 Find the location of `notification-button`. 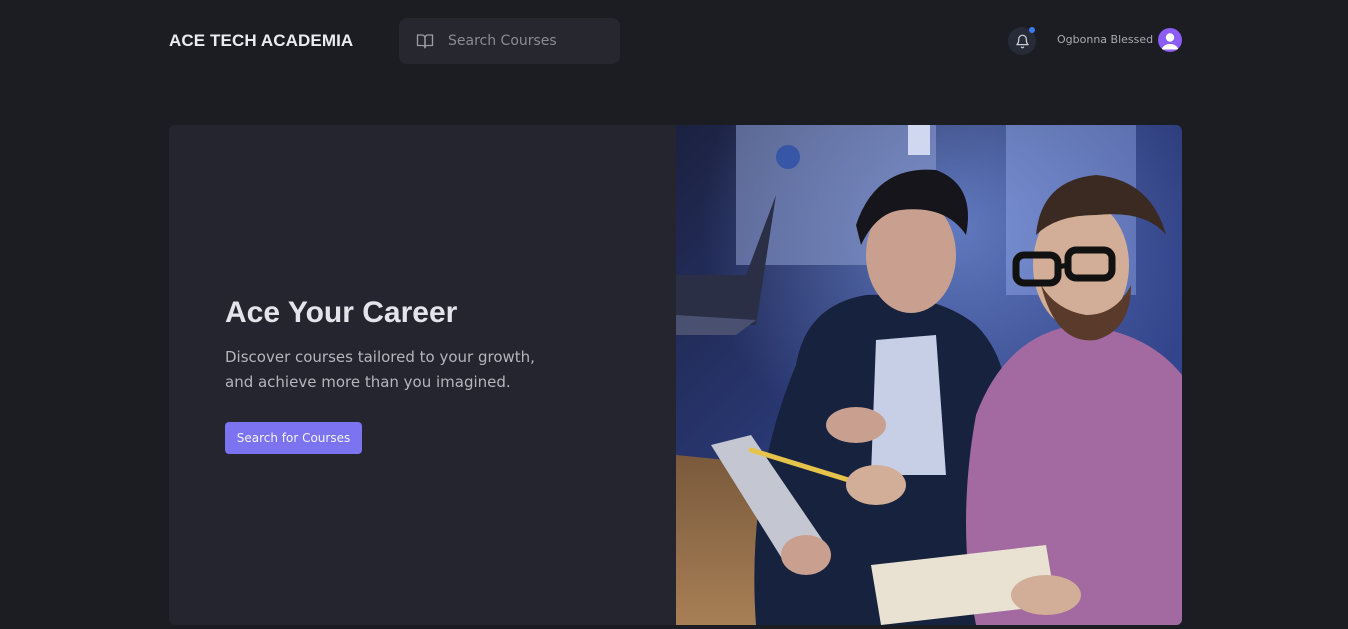

notification-button is located at coordinates (1022, 41).